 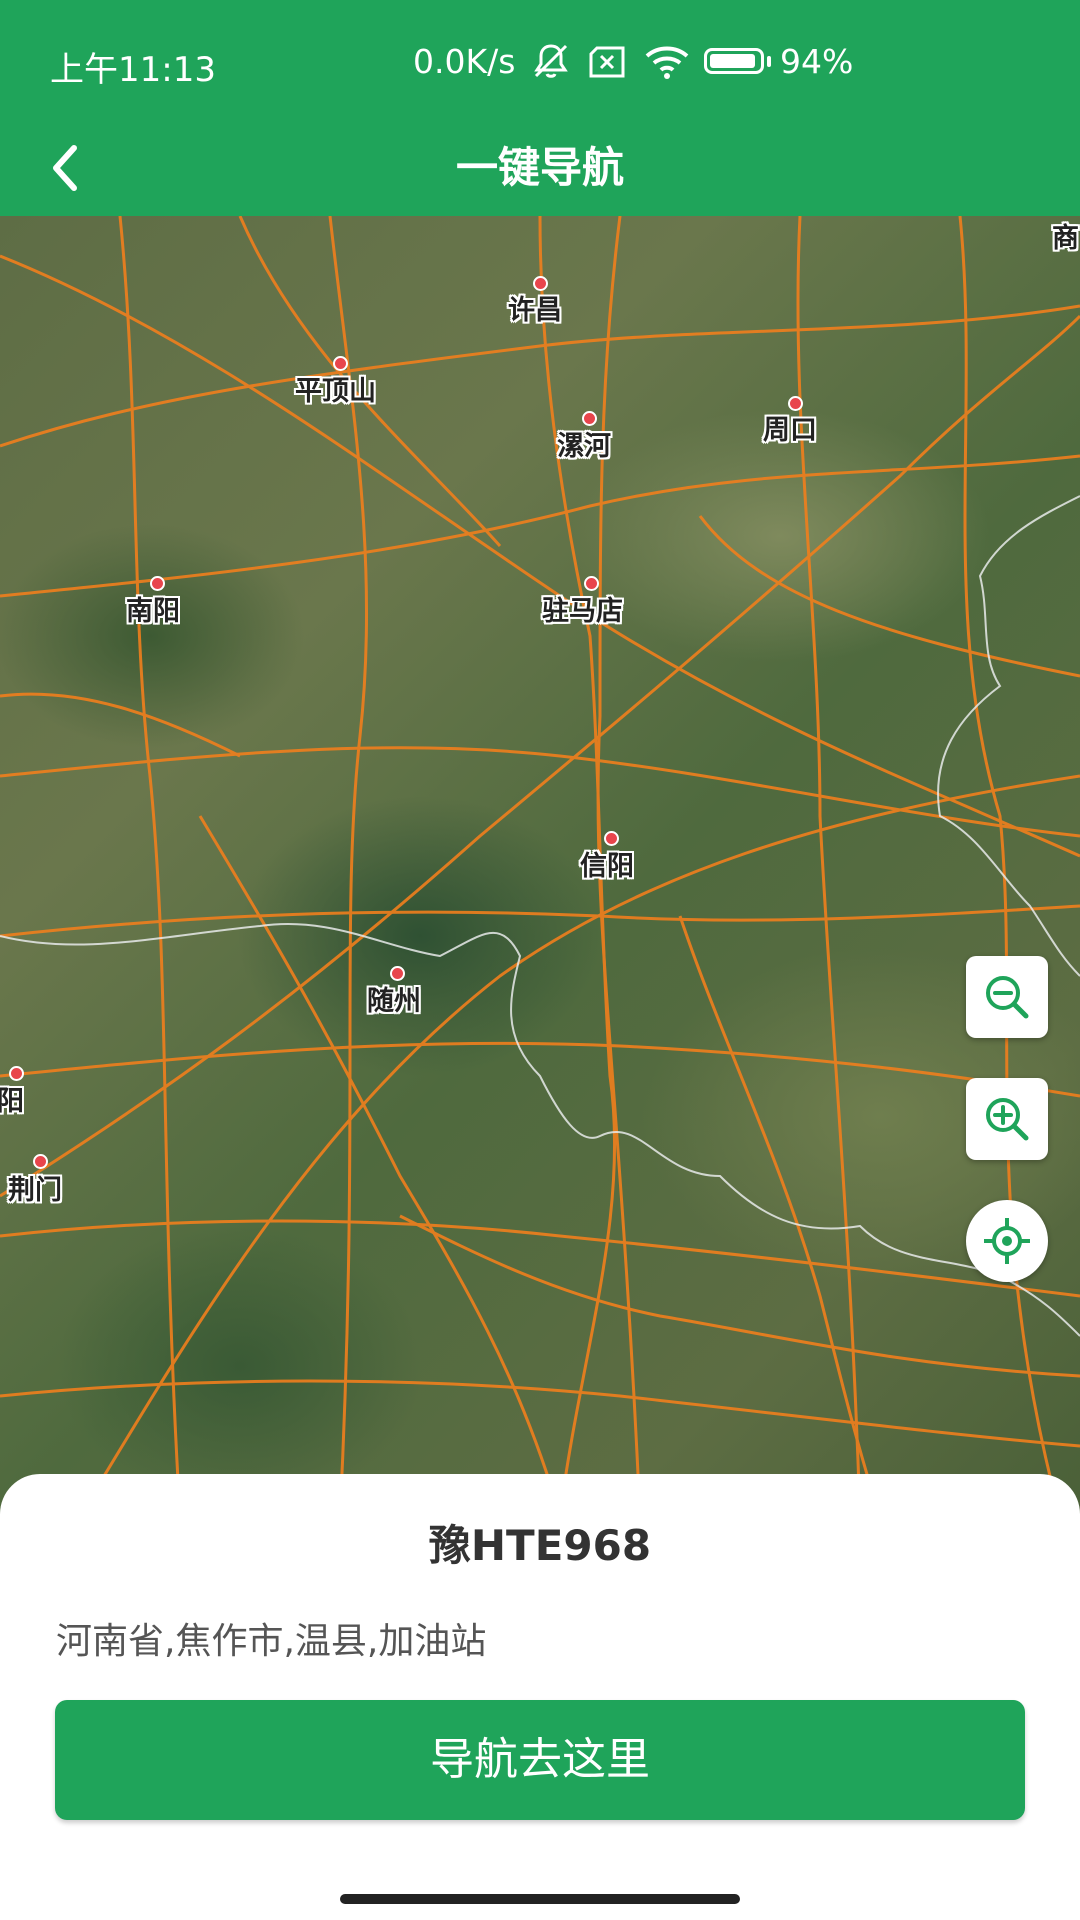 I want to click on locate-button, so click(x=1007, y=1241).